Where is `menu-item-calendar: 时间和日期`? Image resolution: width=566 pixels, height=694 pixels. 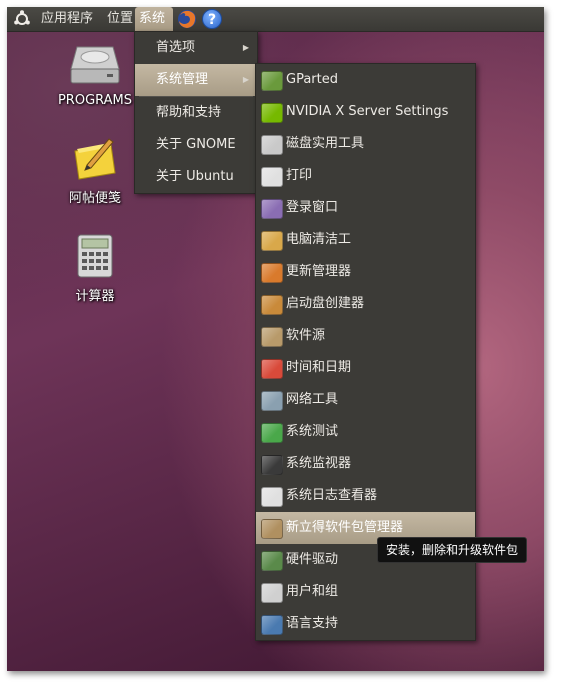
menu-item-calendar: 时间和日期 is located at coordinates (365, 368).